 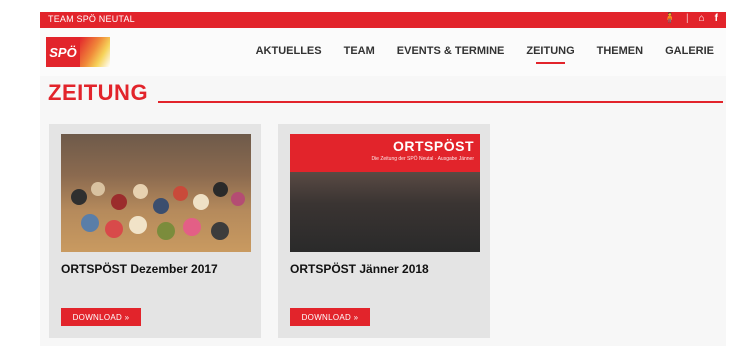 What do you see at coordinates (91, 19) in the screenshot?
I see `site-name: TEAM SPÖ NEUTAL` at bounding box center [91, 19].